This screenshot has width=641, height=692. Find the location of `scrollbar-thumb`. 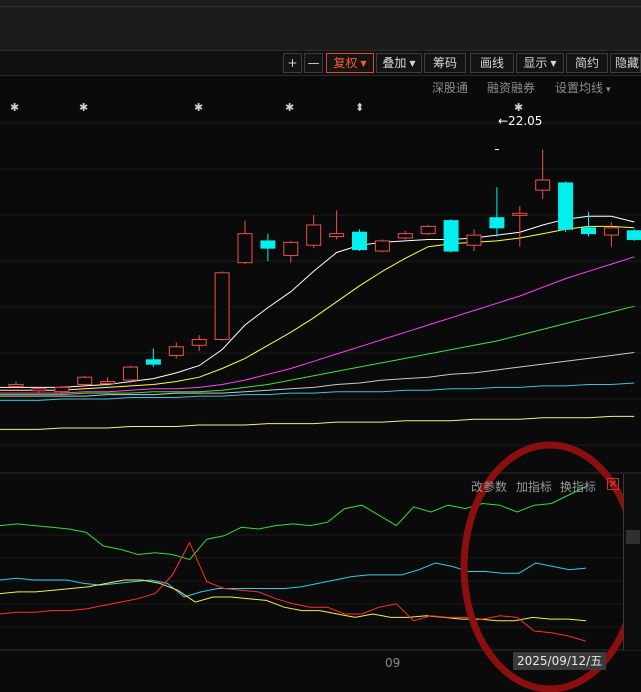

scrollbar-thumb is located at coordinates (633, 537).